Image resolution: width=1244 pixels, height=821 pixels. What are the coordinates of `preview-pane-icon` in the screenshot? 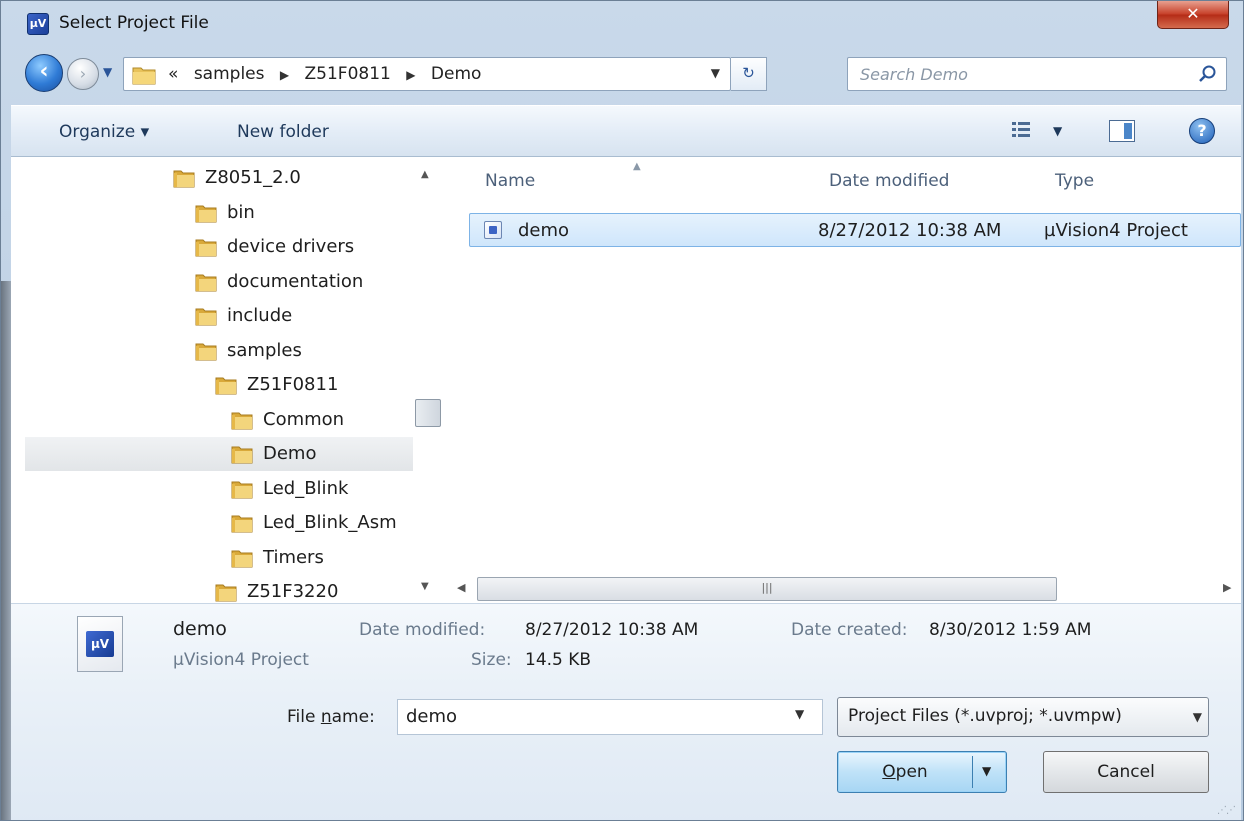 It's located at (1122, 131).